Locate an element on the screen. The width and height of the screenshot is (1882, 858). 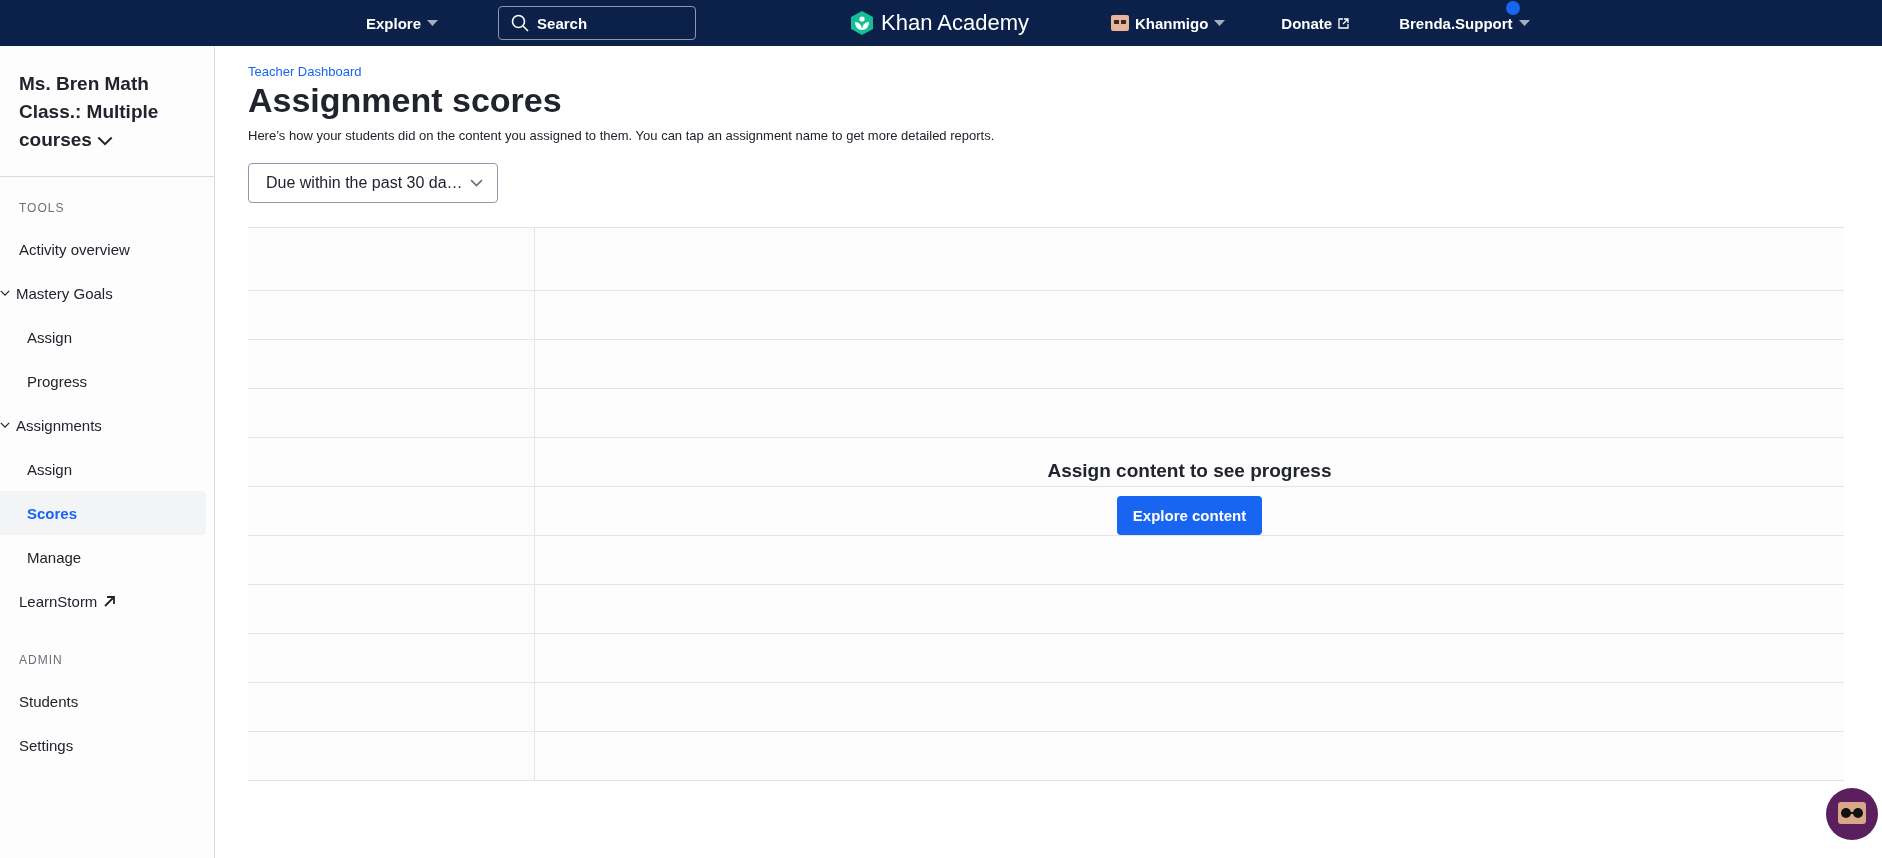
explore-menu: Explore is located at coordinates (402, 23).